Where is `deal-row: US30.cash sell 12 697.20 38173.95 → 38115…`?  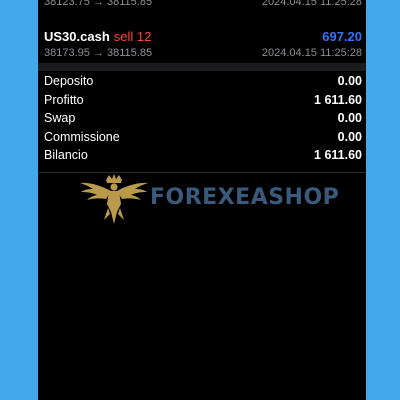
deal-row: US30.cash sell 12 697.20 38173.95 → 38115… is located at coordinates (202, 46).